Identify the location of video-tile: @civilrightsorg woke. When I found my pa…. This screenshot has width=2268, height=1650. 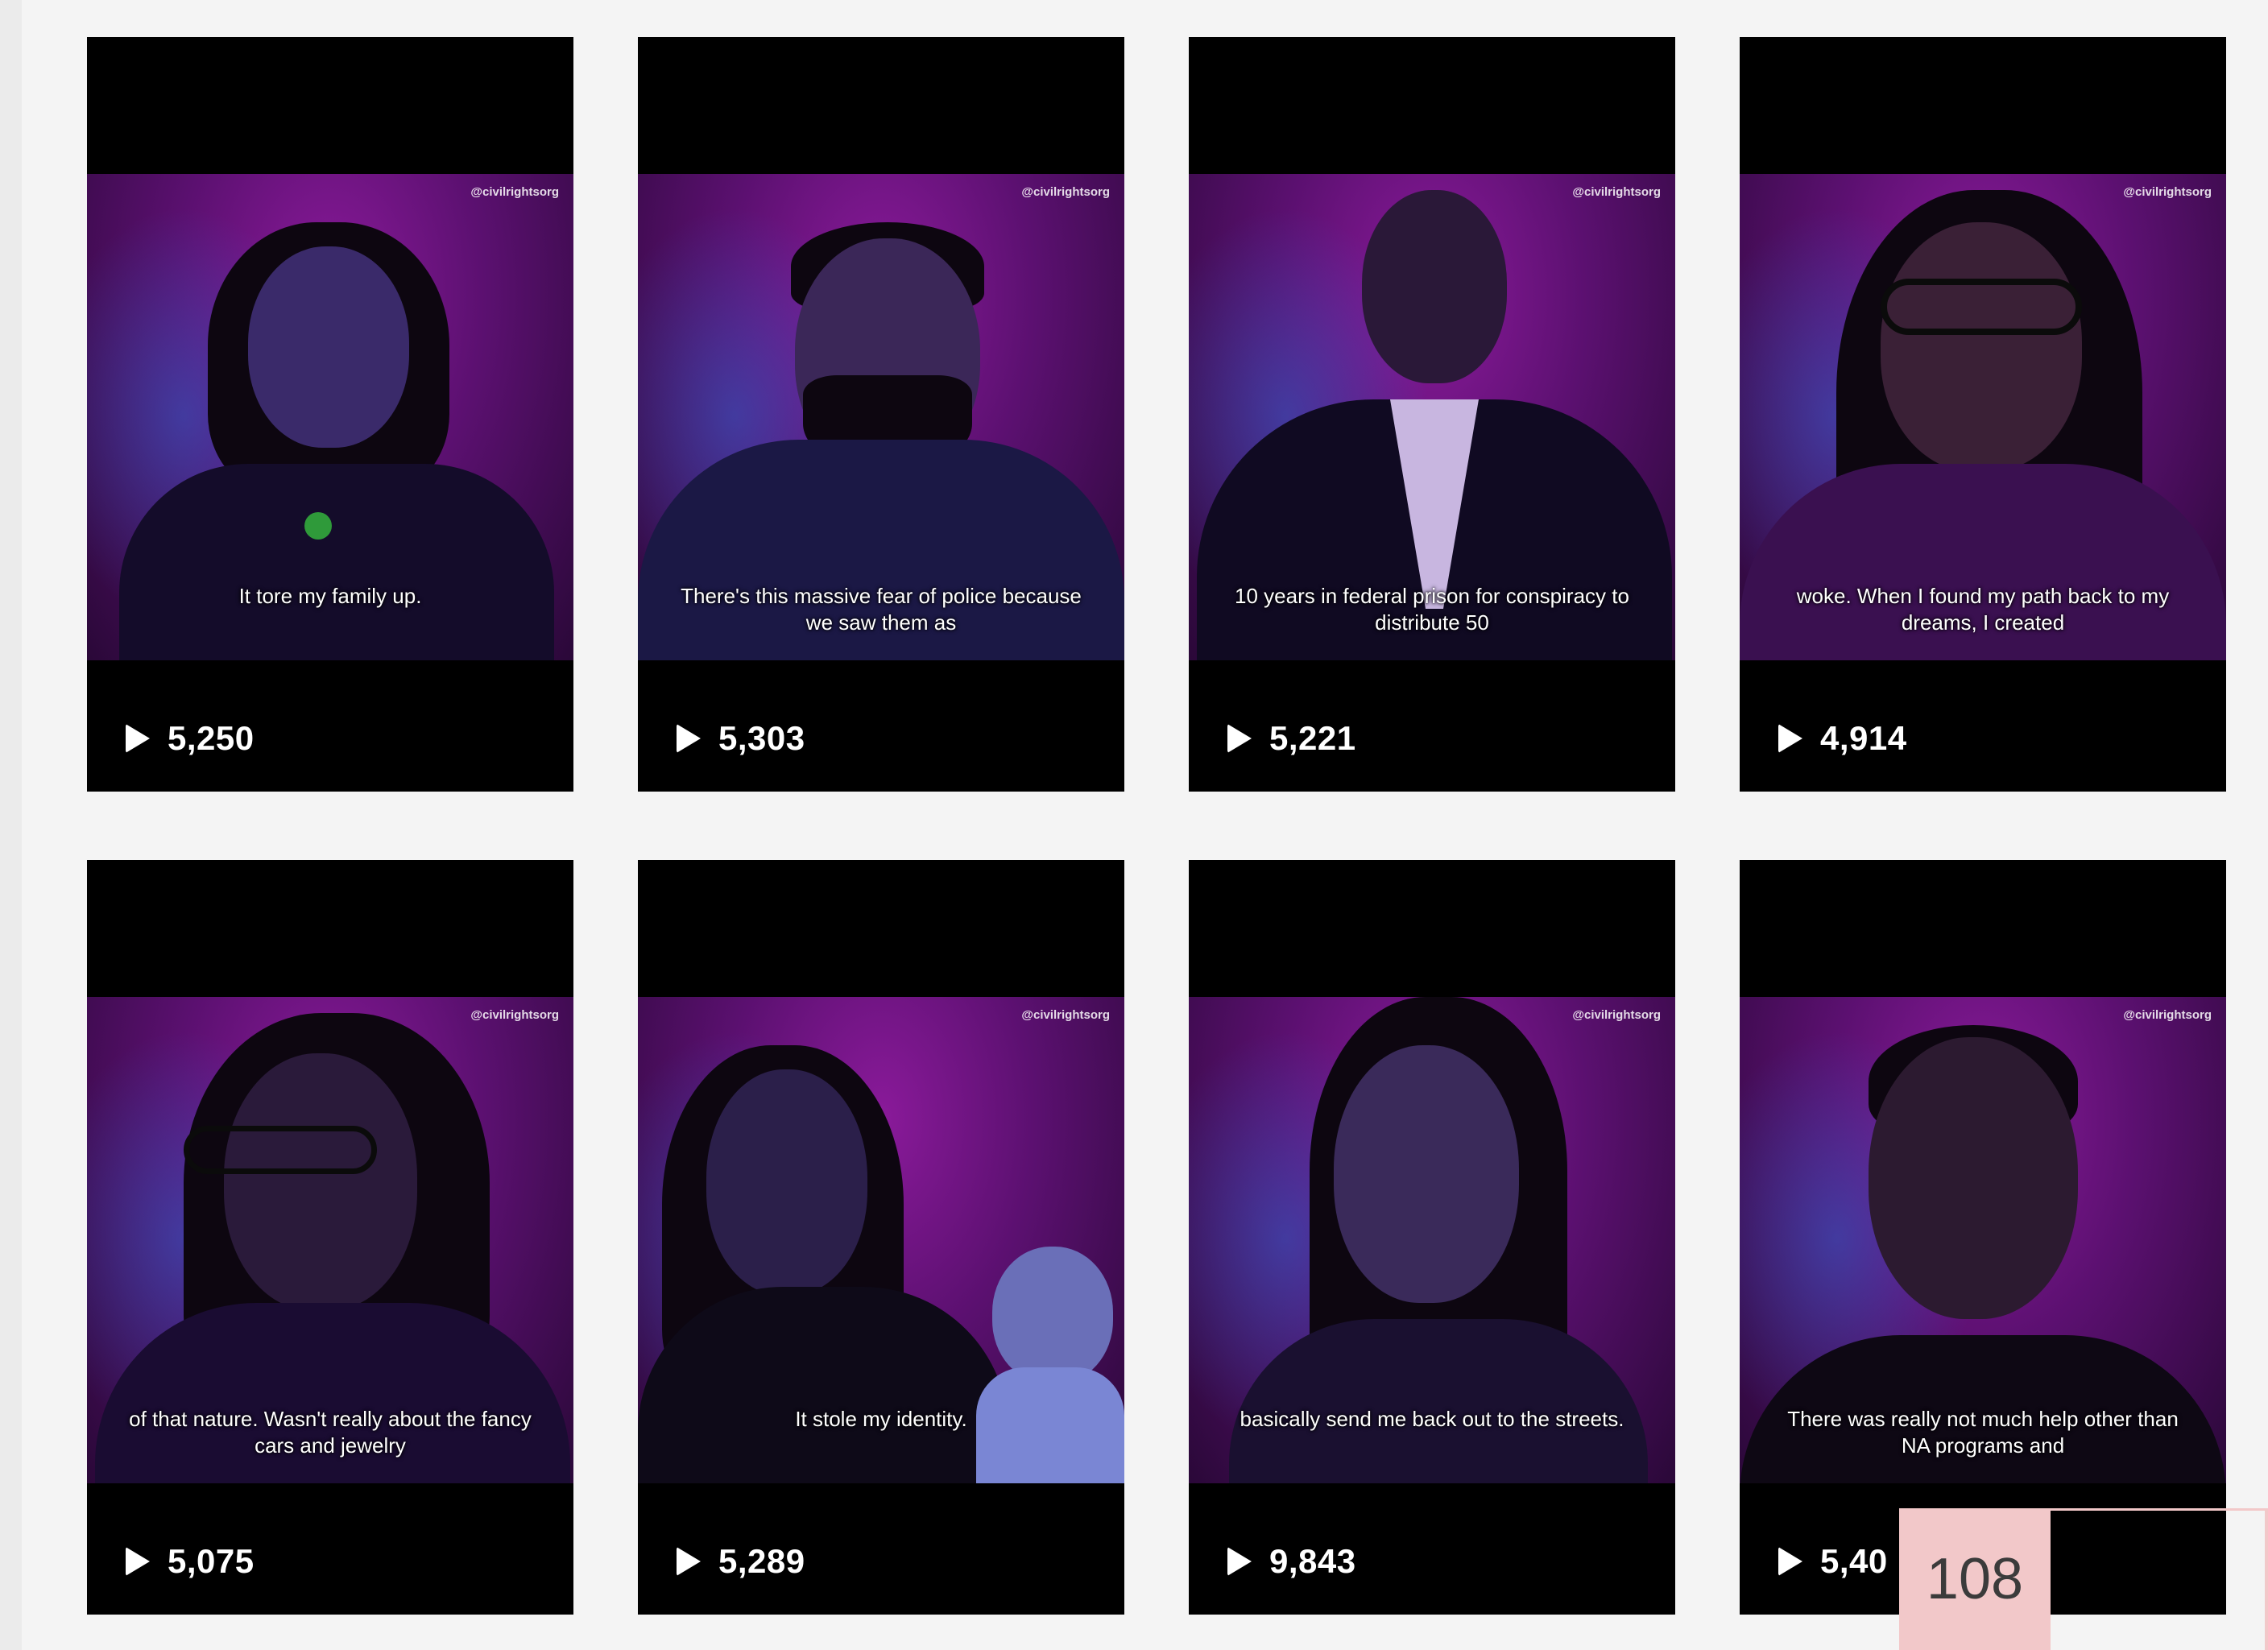
(1983, 414).